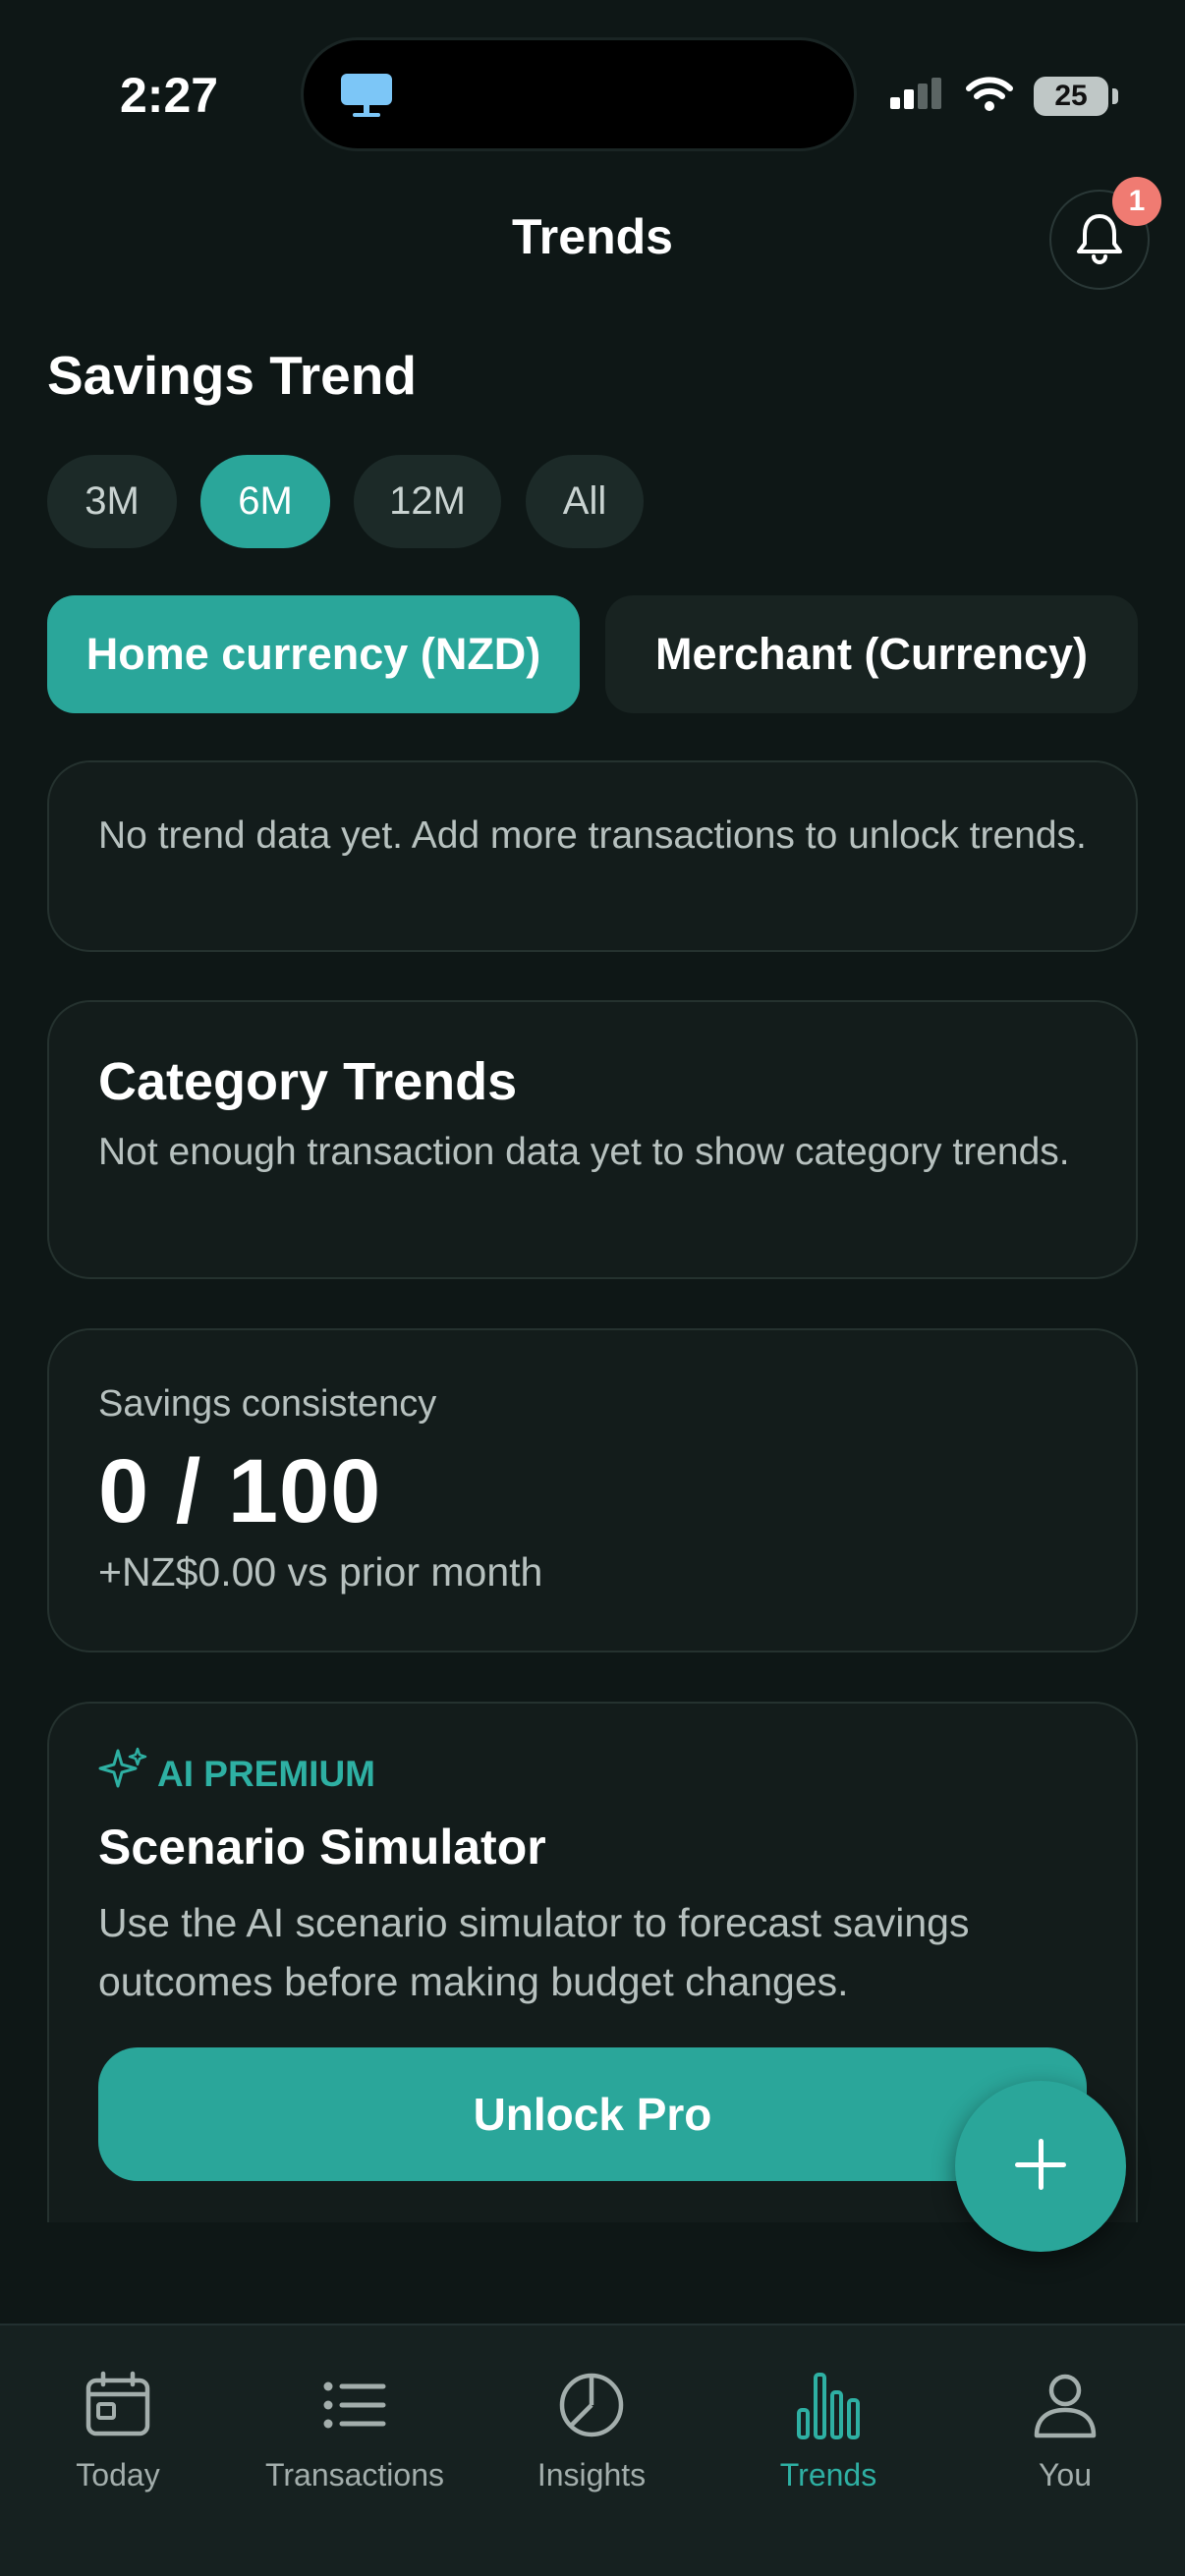 The width and height of the screenshot is (1185, 2576). I want to click on bell-icon, so click(1100, 240).